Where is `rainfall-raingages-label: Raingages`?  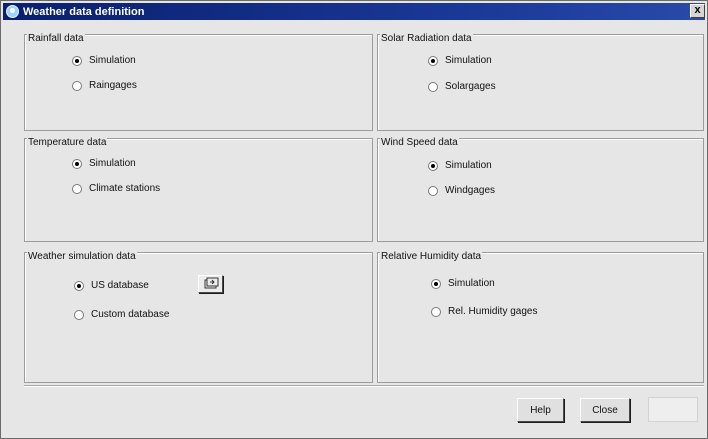
rainfall-raingages-label: Raingages is located at coordinates (113, 85).